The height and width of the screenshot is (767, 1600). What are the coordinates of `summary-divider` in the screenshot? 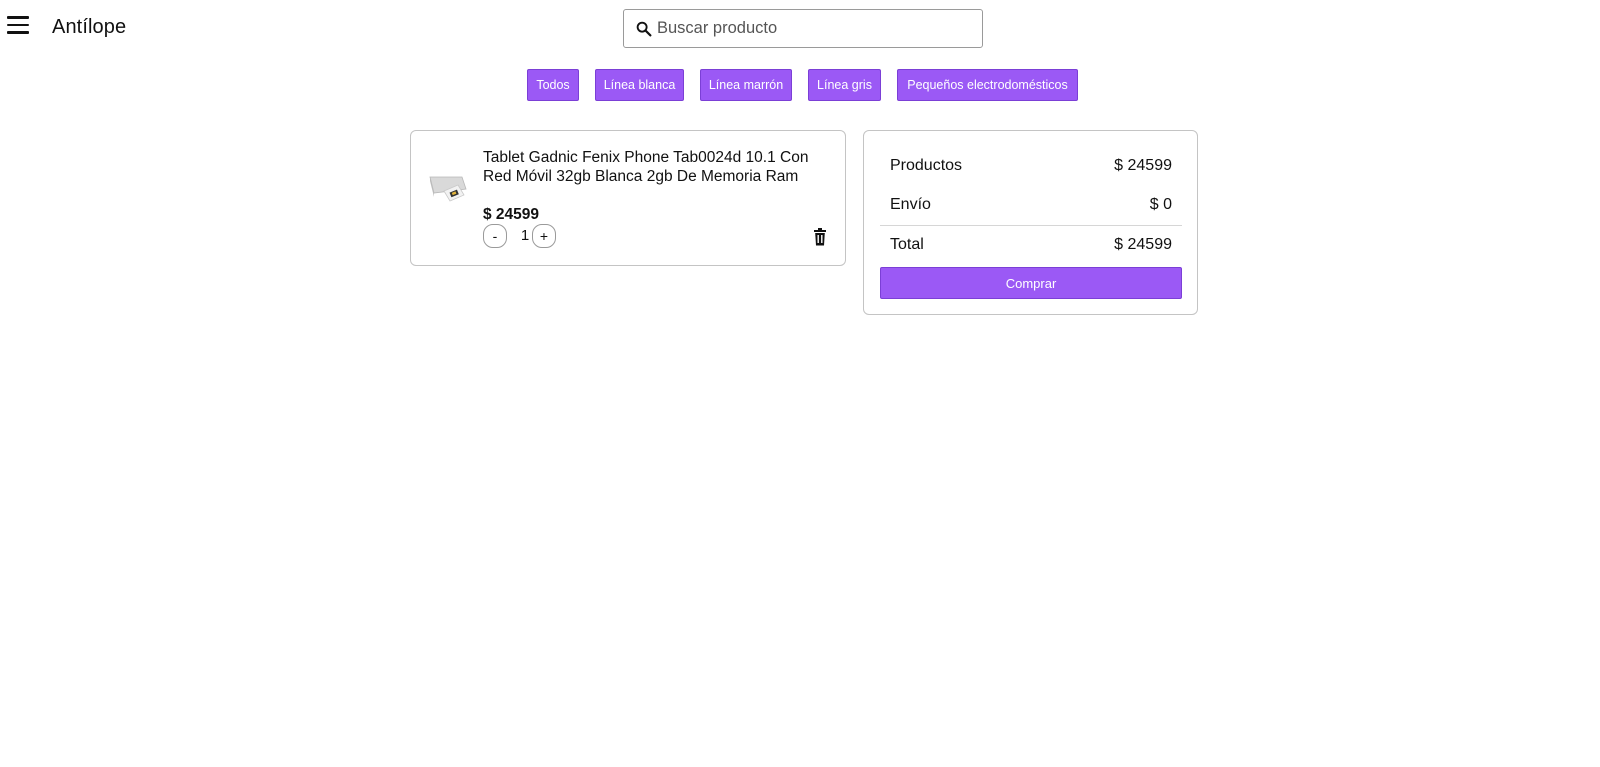 It's located at (1031, 225).